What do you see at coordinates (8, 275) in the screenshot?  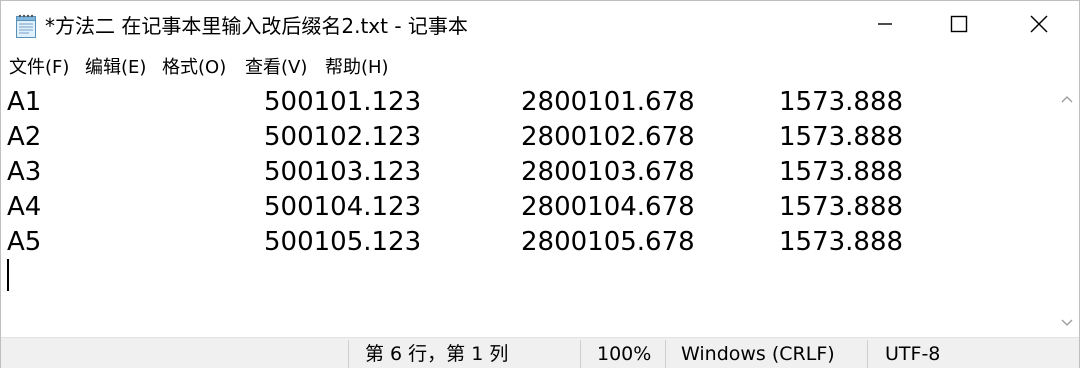 I see `text-caret` at bounding box center [8, 275].